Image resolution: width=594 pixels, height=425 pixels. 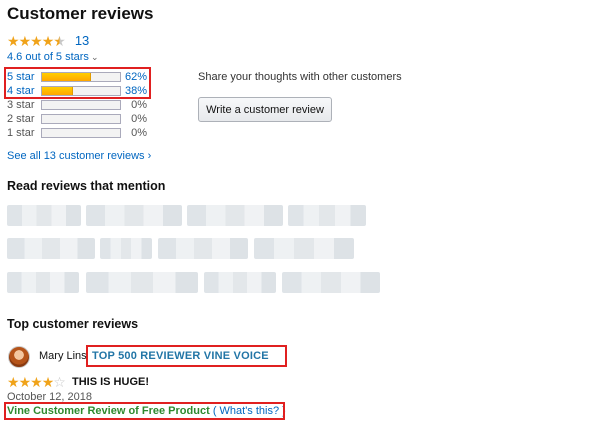 I want to click on page-title: Customer reviews, so click(x=80, y=13).